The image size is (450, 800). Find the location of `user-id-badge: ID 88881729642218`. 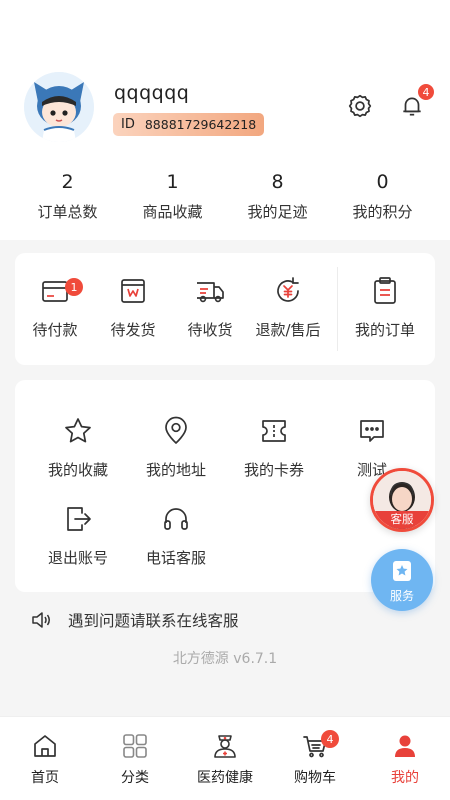

user-id-badge: ID 88881729642218 is located at coordinates (189, 124).